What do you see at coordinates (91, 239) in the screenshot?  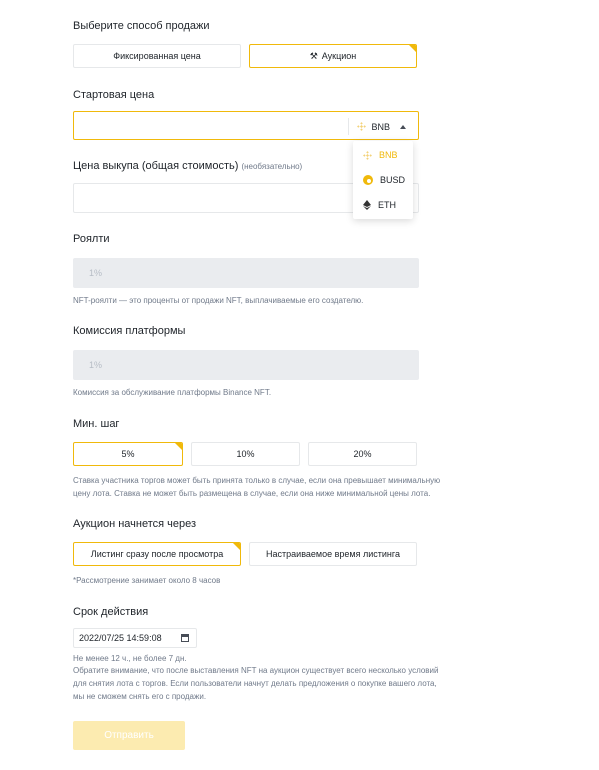 I see `royalty-label: Роялти` at bounding box center [91, 239].